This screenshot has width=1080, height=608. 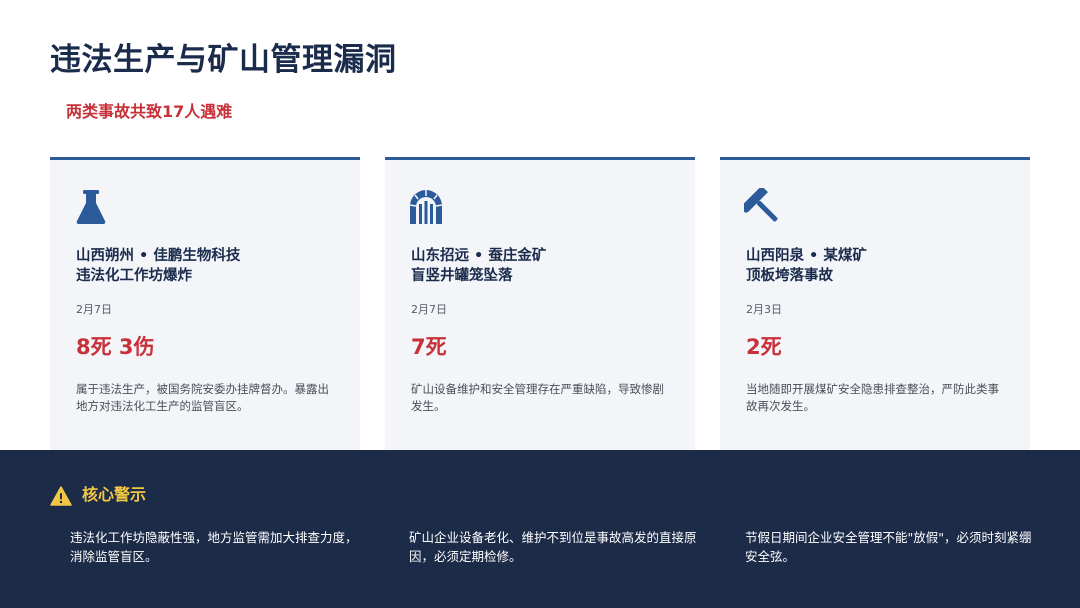 What do you see at coordinates (479, 266) in the screenshot?
I see `incident-title: 山东招远 • 蚕庄金矿 盲竖井罐笼坠落` at bounding box center [479, 266].